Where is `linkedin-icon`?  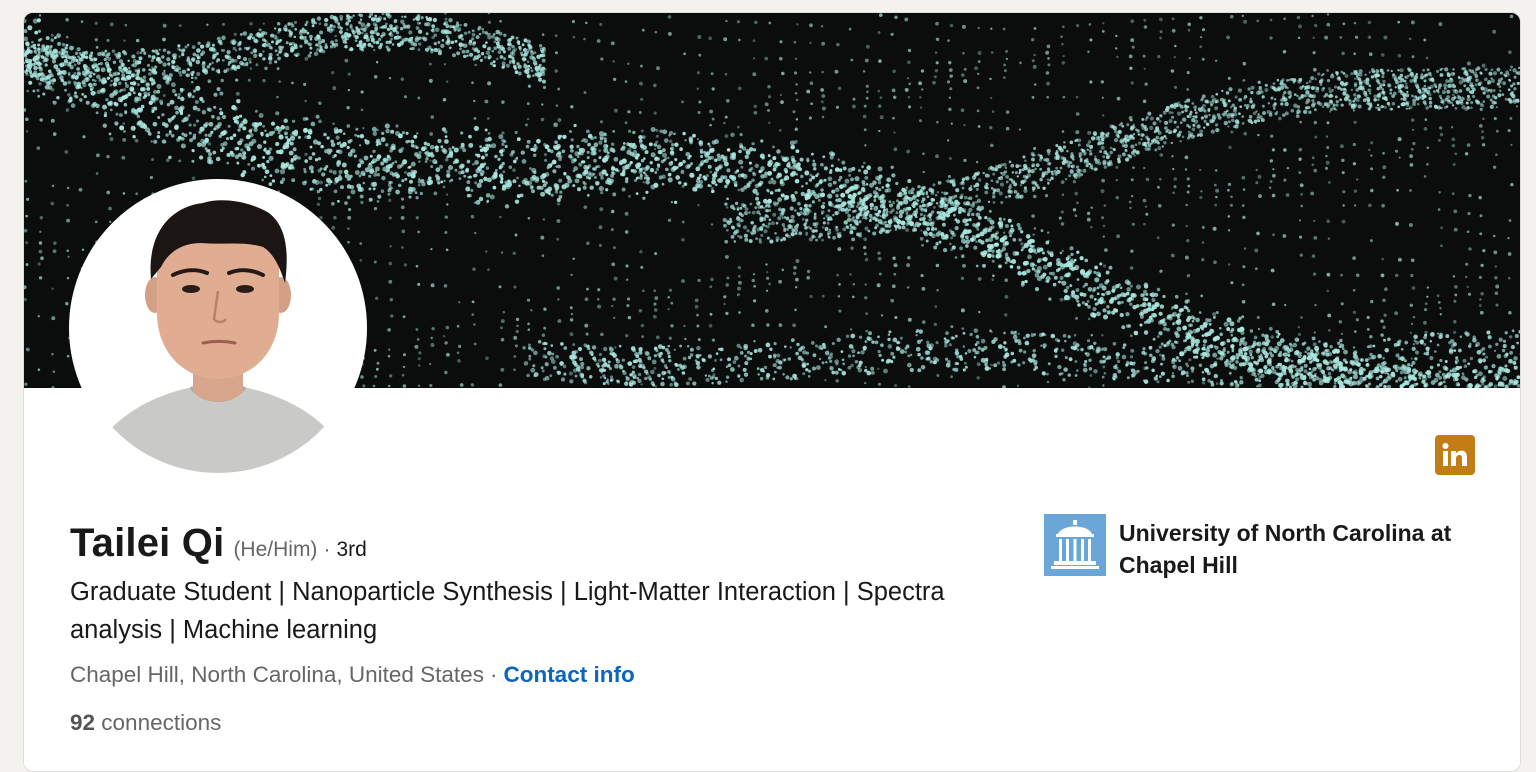 linkedin-icon is located at coordinates (1454, 454).